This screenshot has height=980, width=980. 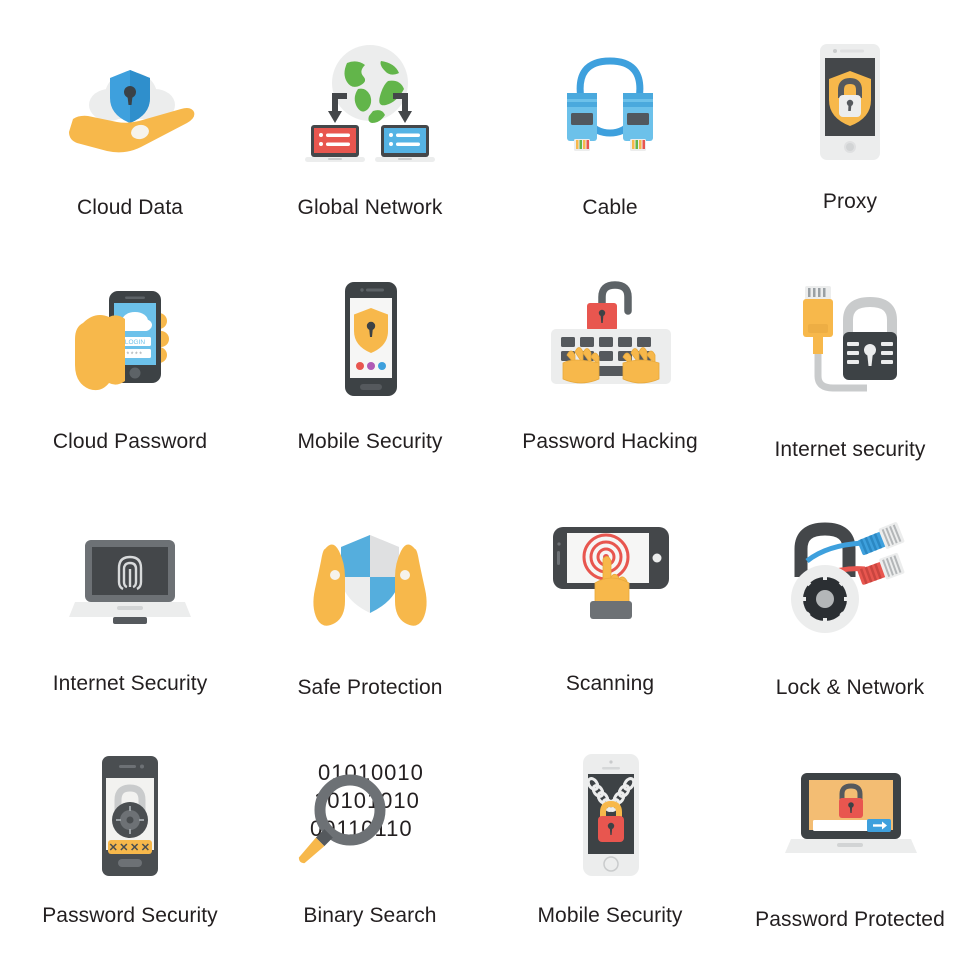 I want to click on cable-icon, so click(x=610, y=103).